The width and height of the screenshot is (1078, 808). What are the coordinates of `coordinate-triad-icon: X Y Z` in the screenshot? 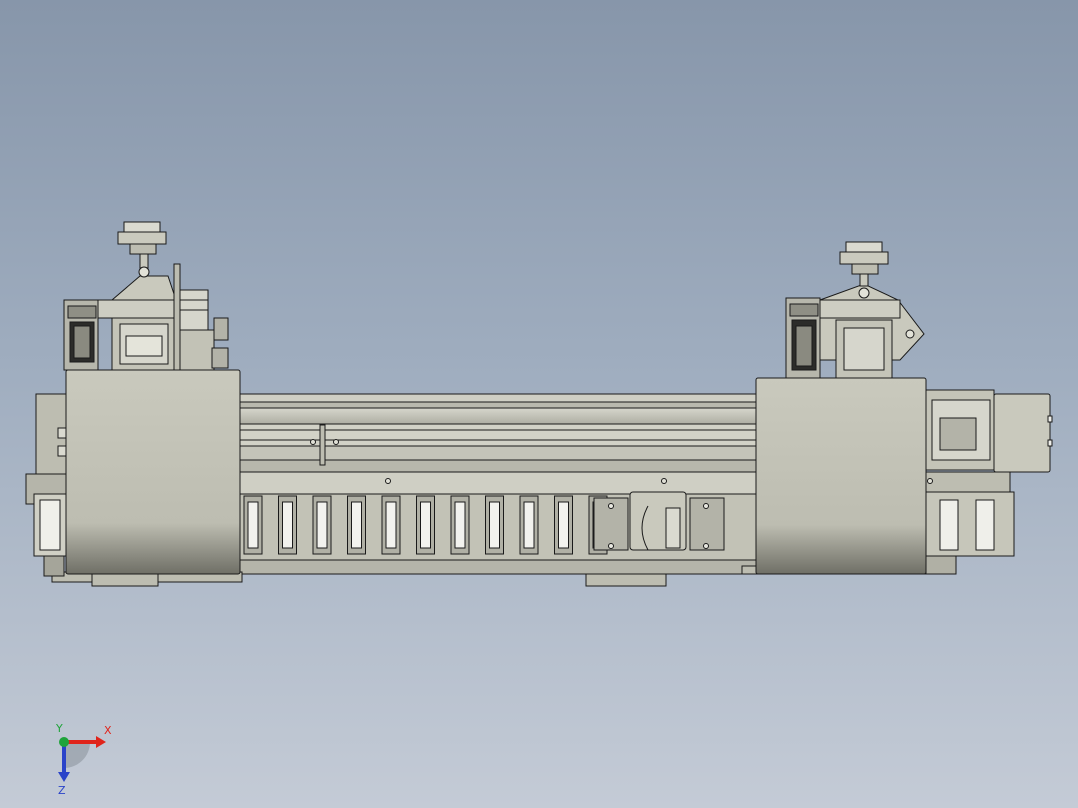 It's located at (85, 760).